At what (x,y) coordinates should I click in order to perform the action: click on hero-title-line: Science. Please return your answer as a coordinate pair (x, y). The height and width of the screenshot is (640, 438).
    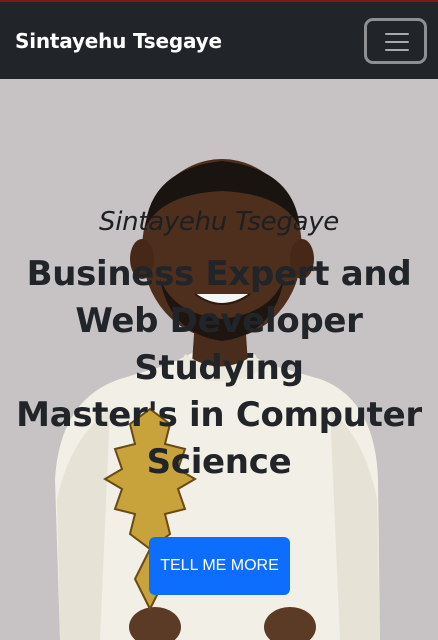
    Looking at the image, I should click on (219, 462).